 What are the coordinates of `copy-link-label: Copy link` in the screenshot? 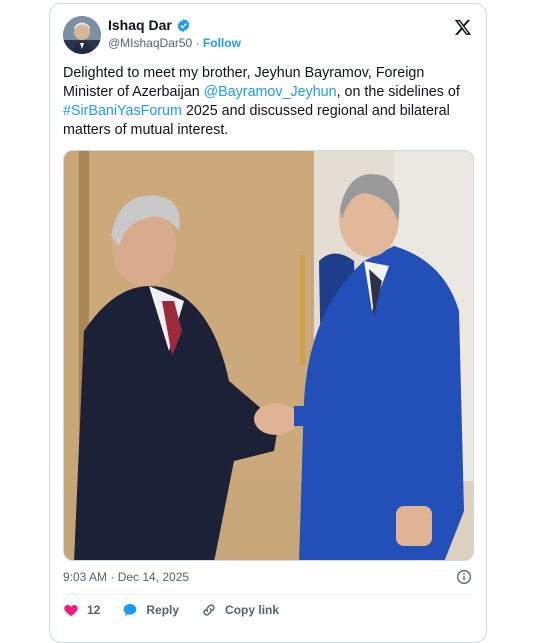 It's located at (252, 610).